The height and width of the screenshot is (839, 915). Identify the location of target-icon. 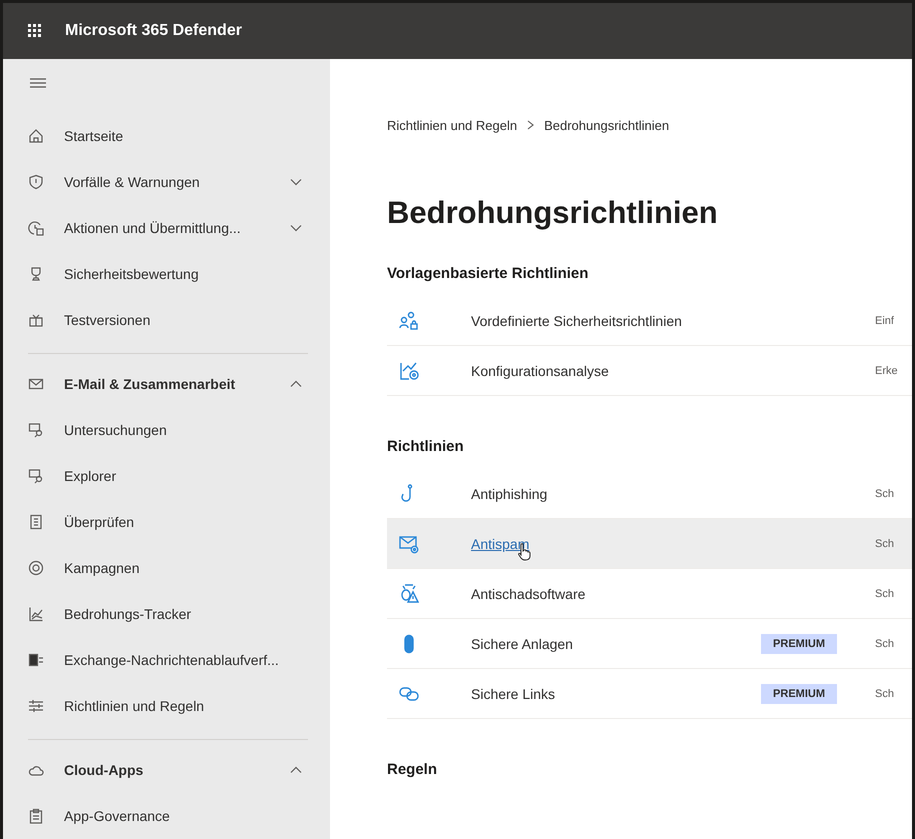
(36, 568).